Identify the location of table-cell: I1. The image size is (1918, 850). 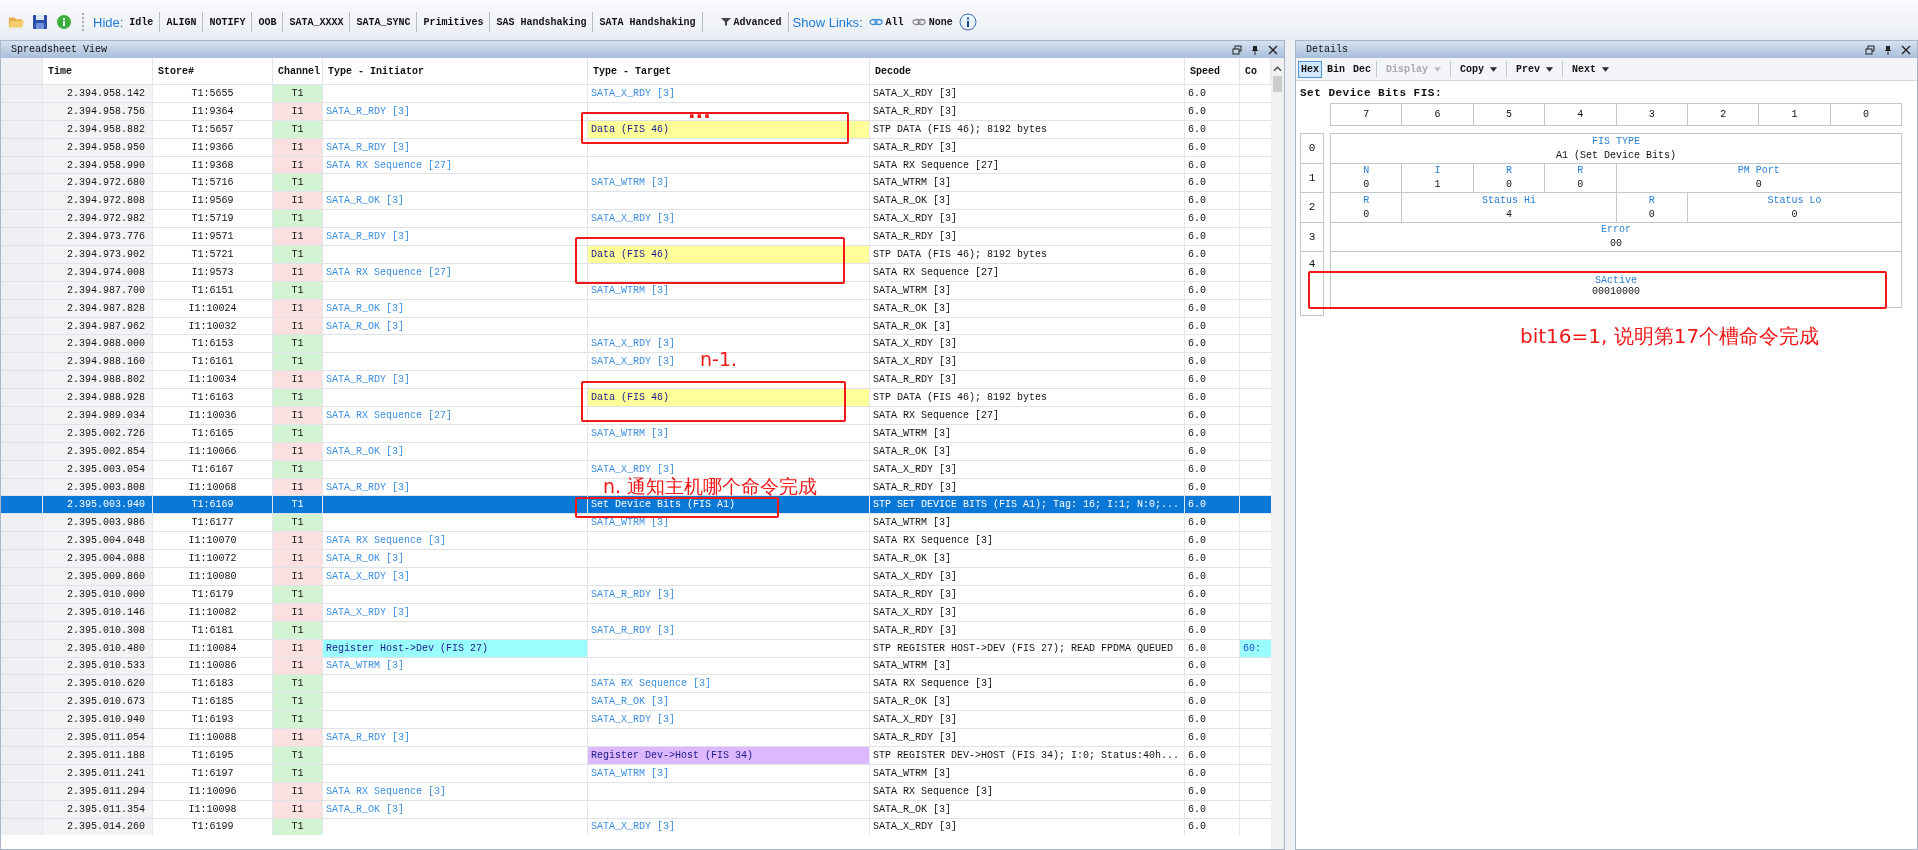
(298, 666).